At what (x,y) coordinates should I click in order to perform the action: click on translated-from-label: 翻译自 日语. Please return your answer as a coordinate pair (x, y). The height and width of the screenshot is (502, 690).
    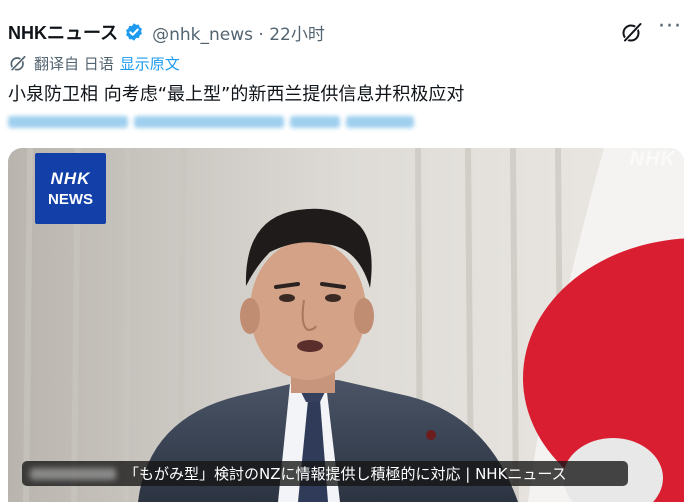
    Looking at the image, I should click on (74, 63).